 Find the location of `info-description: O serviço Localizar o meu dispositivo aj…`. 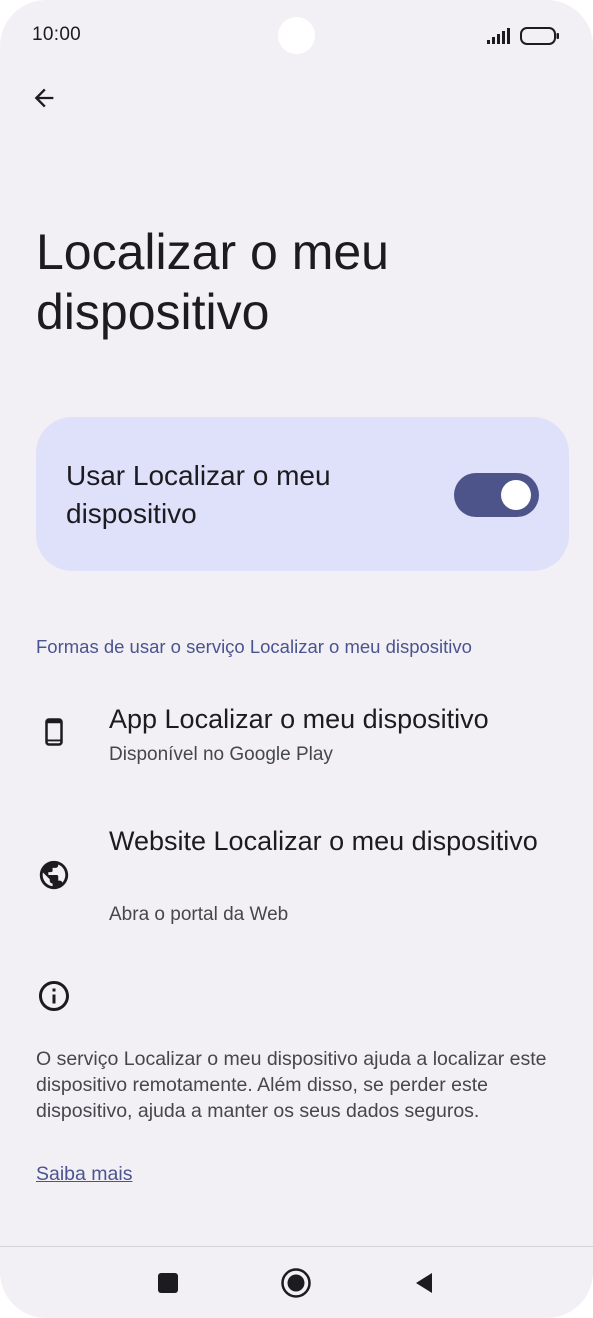

info-description: O serviço Localizar o meu dispositivo aj… is located at coordinates (291, 1085).